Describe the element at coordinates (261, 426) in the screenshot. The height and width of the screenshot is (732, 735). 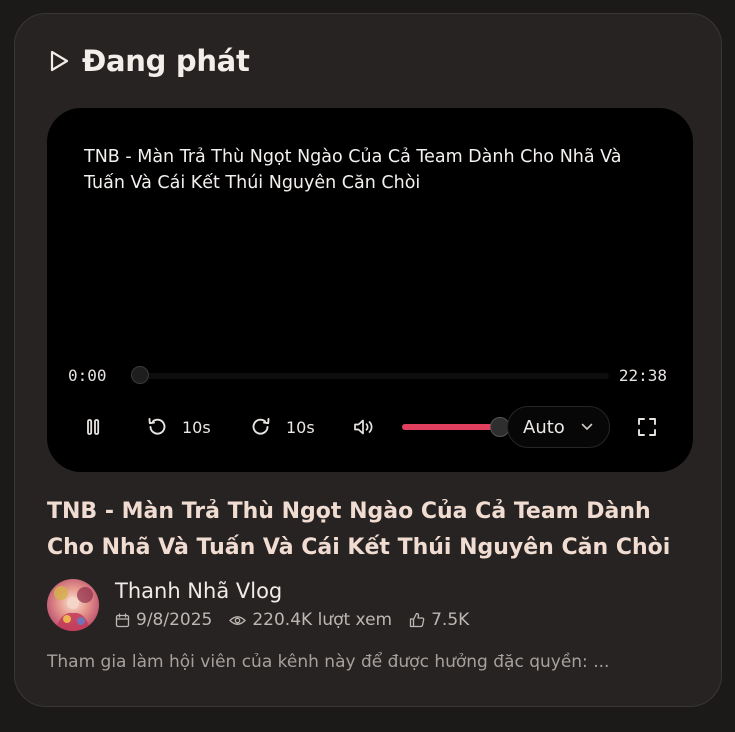
I see `forward-10-icon` at that location.